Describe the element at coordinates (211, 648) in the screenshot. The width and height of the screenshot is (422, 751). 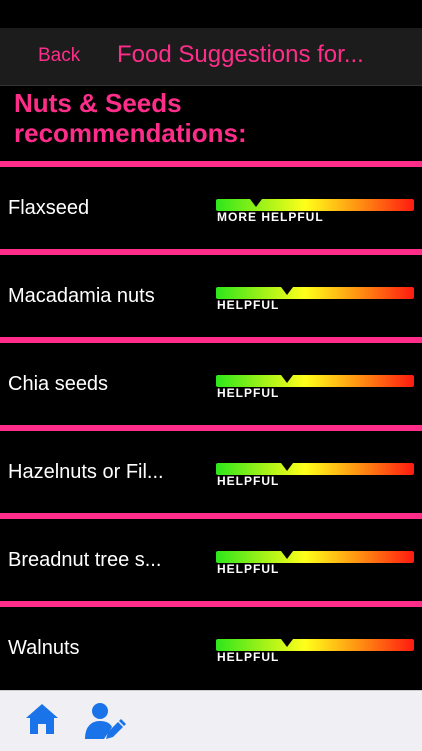
I see `list-item: Walnuts HELPFUL` at that location.